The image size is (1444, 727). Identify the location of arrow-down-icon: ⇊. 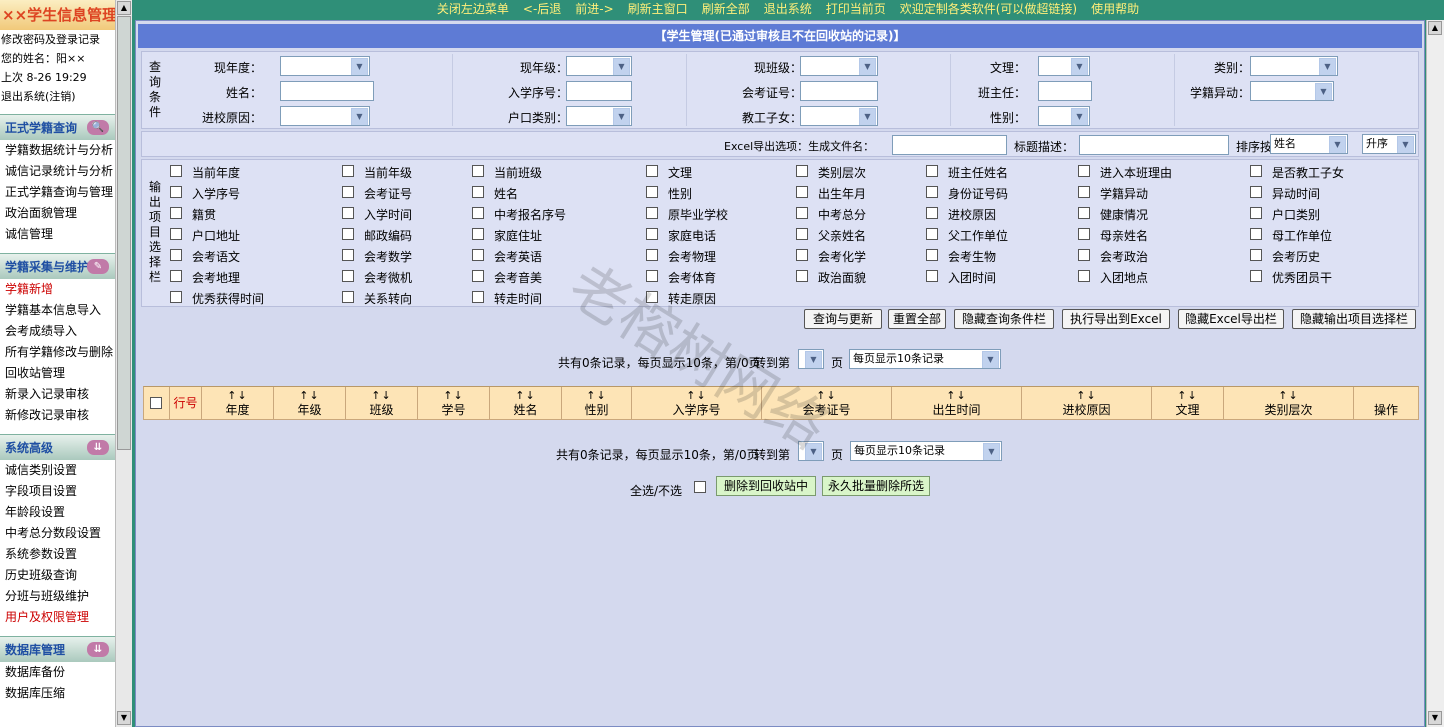
(98, 649).